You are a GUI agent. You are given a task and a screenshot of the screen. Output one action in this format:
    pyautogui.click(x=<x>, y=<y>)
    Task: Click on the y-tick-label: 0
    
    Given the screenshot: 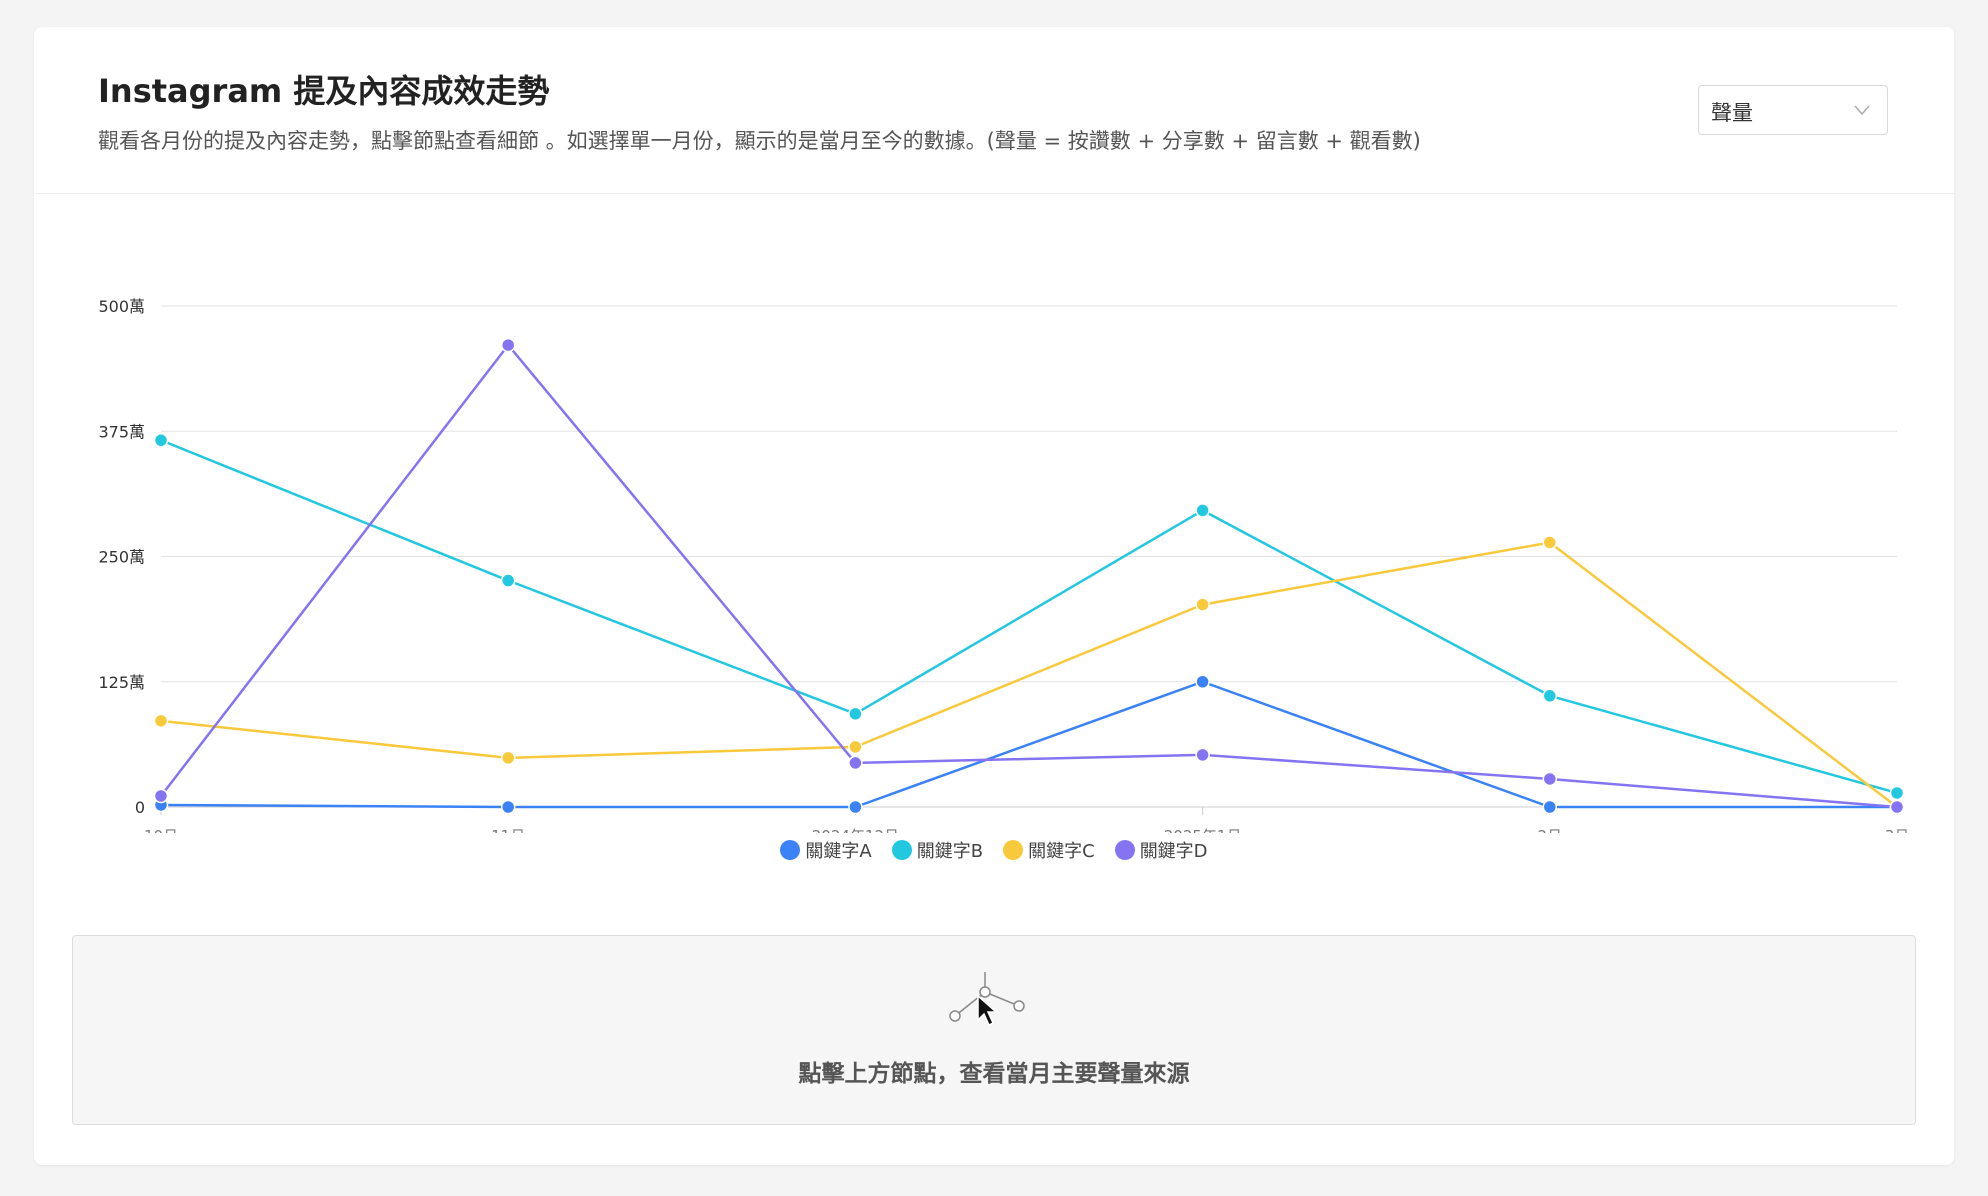 What is the action you would take?
    pyautogui.click(x=140, y=807)
    